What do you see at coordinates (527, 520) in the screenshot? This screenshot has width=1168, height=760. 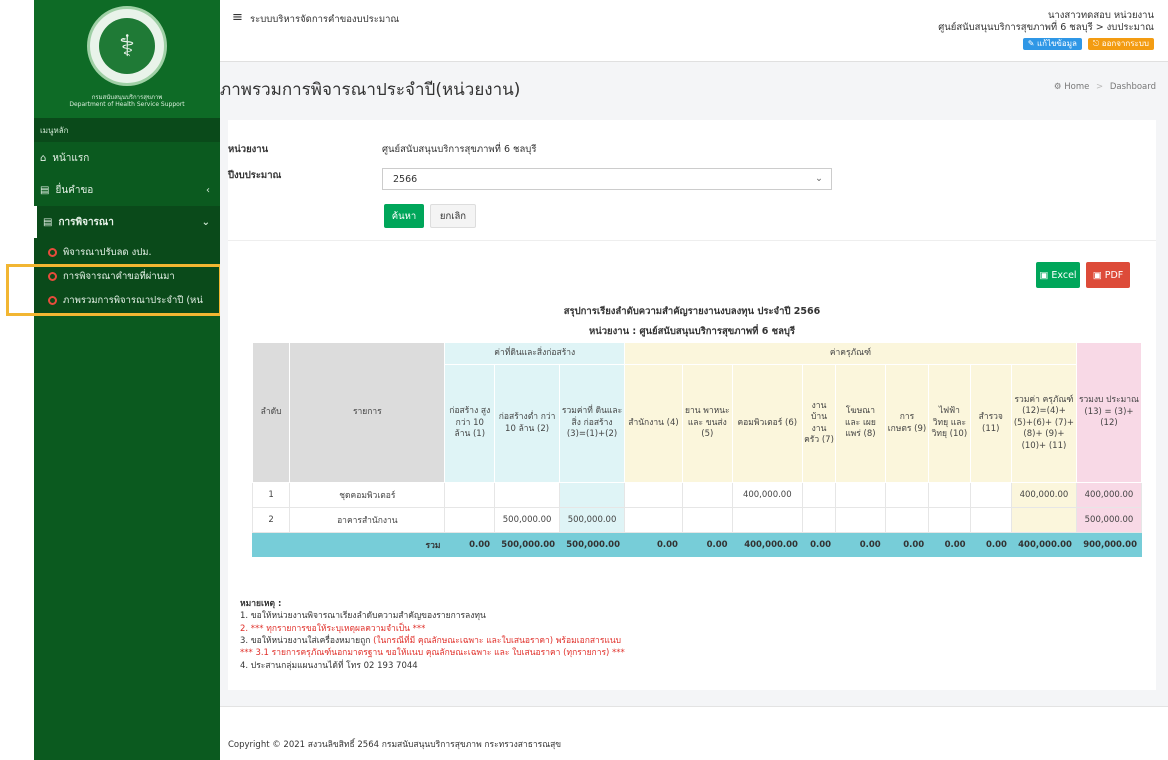 I see `cell-c2: 500,000.00` at bounding box center [527, 520].